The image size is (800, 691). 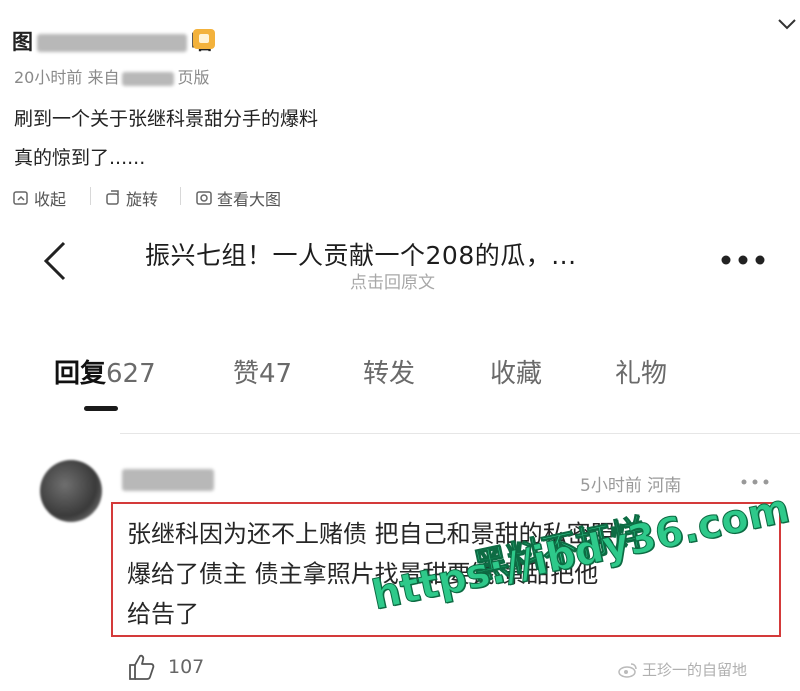 I want to click on comment-meta: 5小时前 河南, so click(x=631, y=486).